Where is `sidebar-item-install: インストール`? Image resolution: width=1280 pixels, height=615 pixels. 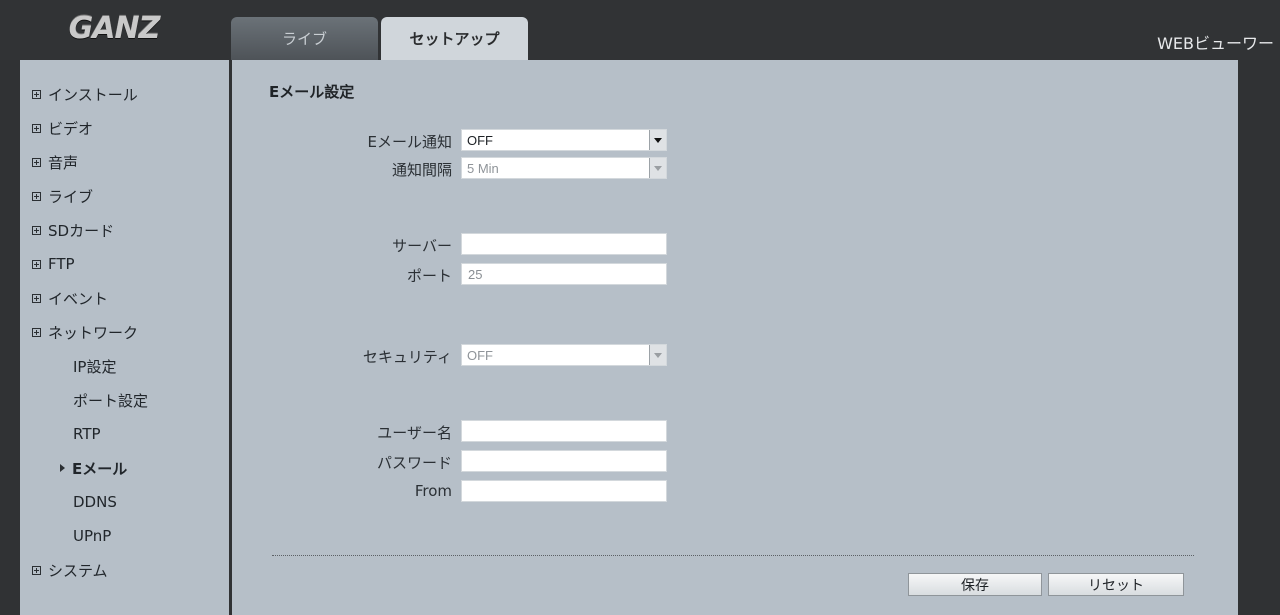
sidebar-item-install: インストール is located at coordinates (124, 94).